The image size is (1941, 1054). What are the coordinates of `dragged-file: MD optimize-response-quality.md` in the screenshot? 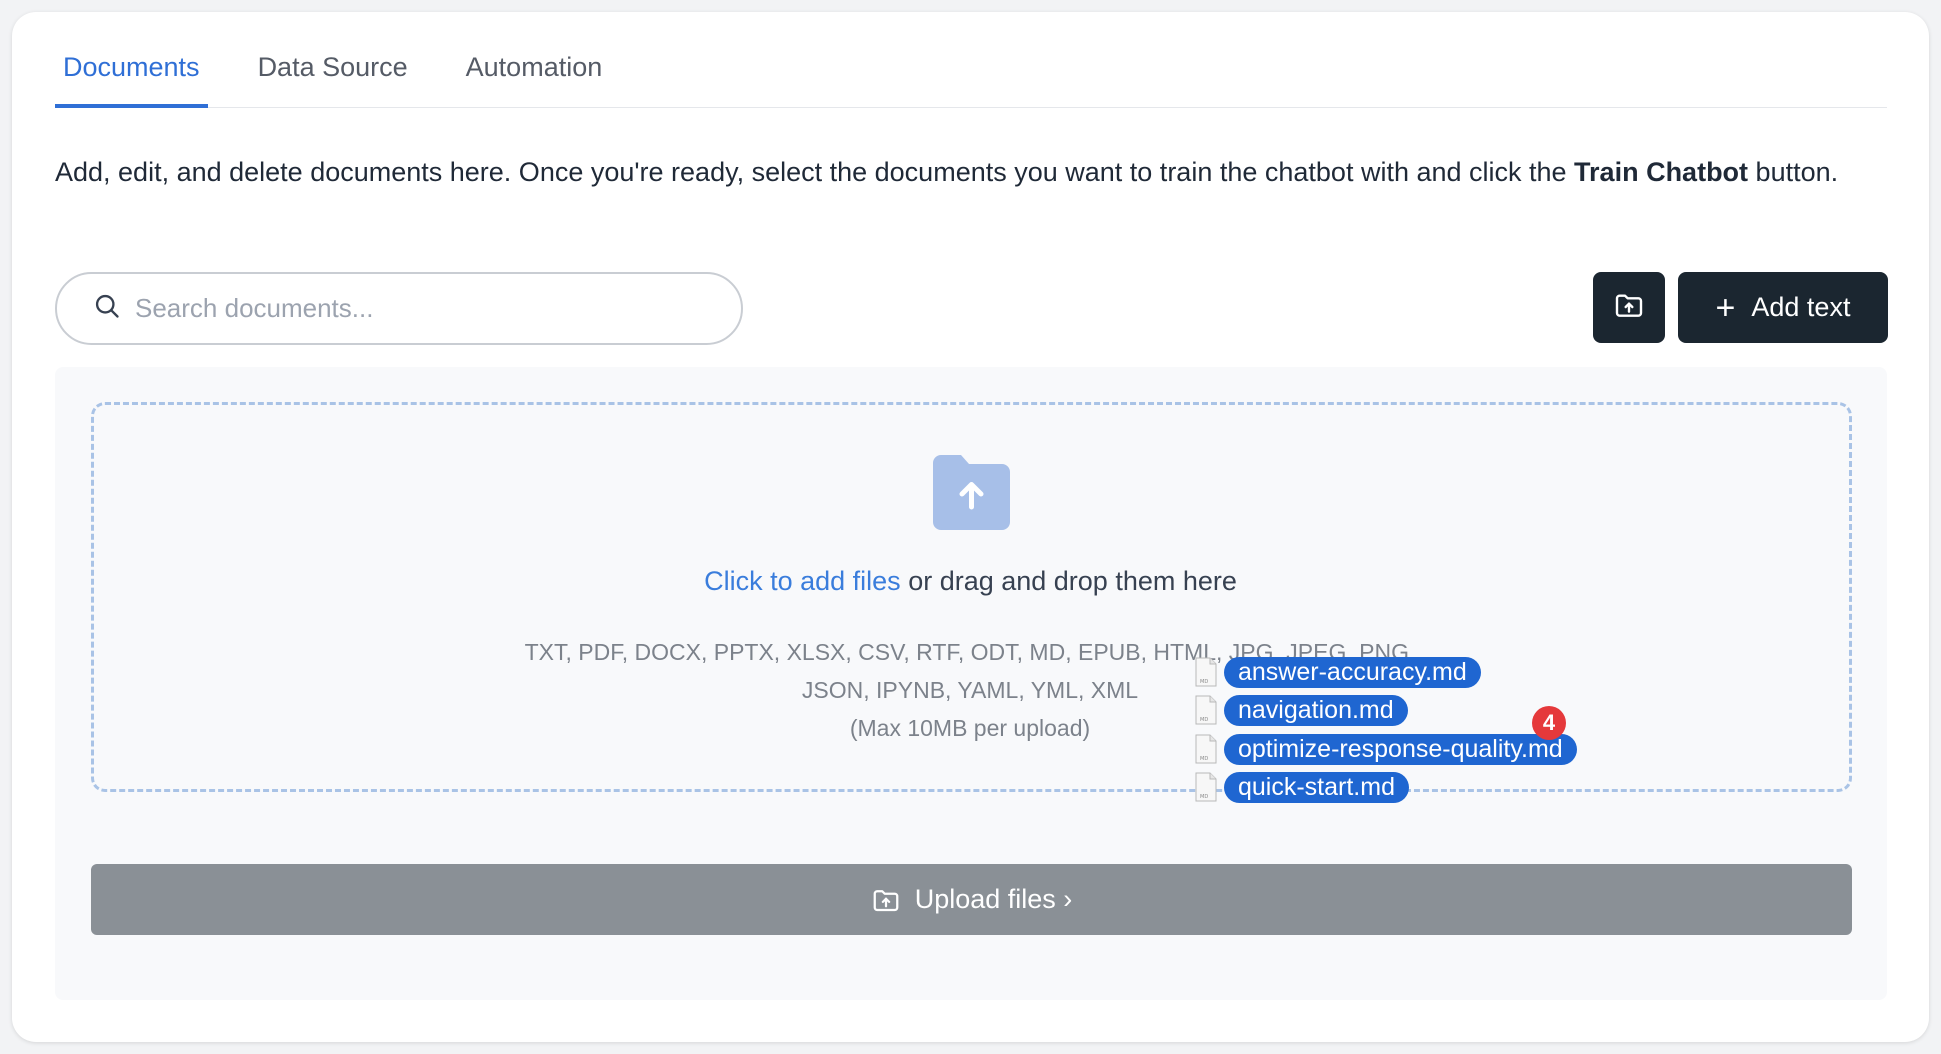 It's located at (1385, 749).